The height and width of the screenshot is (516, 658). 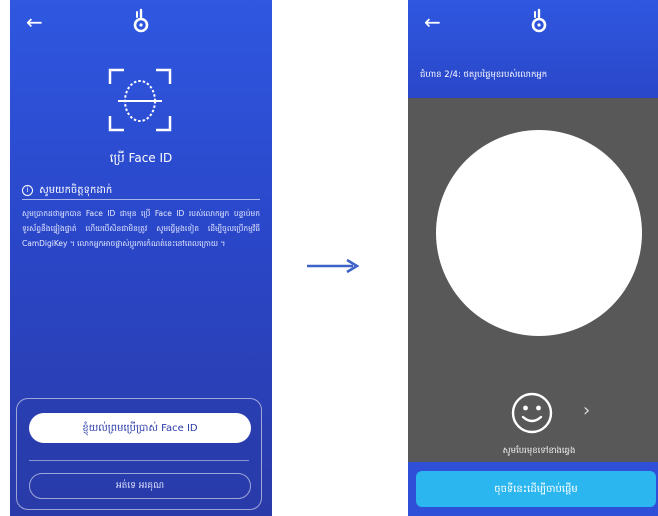 I want to click on instruction-hint: សូមបែរមុខទៅខាងឆ្វេង, so click(x=539, y=451).